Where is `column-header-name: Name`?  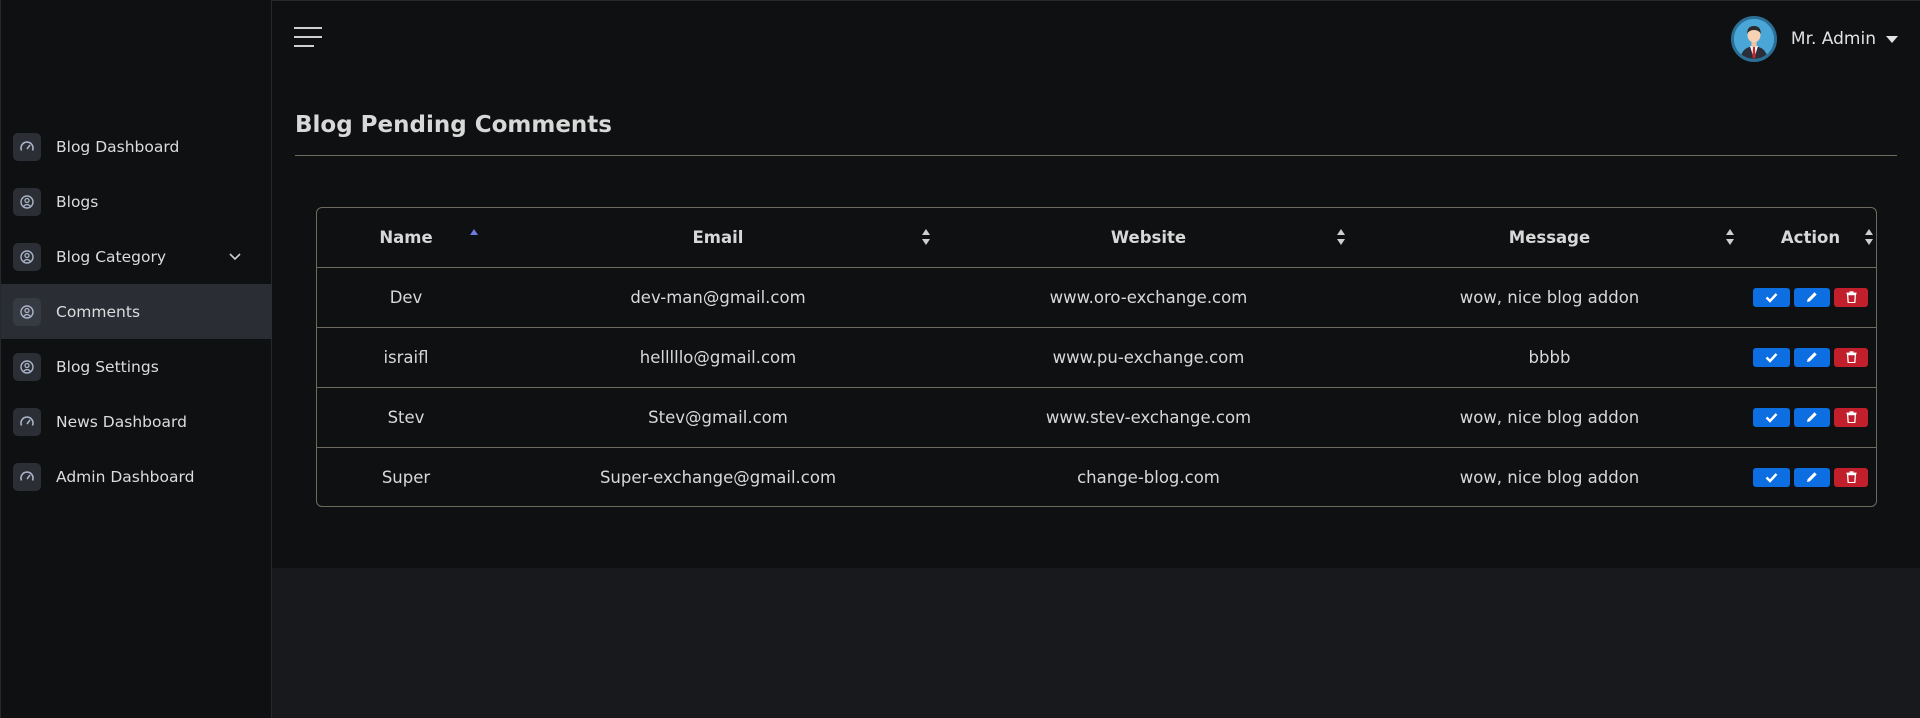
column-header-name: Name is located at coordinates (406, 237).